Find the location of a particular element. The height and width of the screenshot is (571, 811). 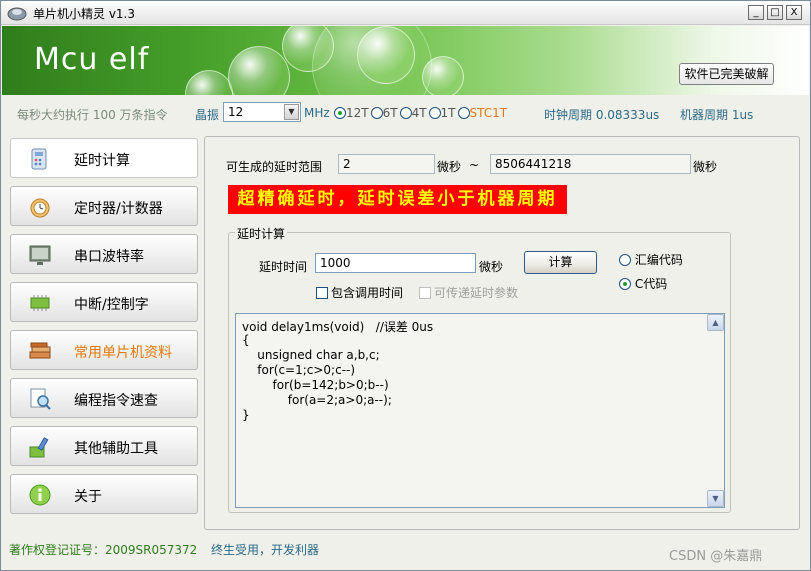

sidebar-item-label: 串口波特率 is located at coordinates (109, 257).